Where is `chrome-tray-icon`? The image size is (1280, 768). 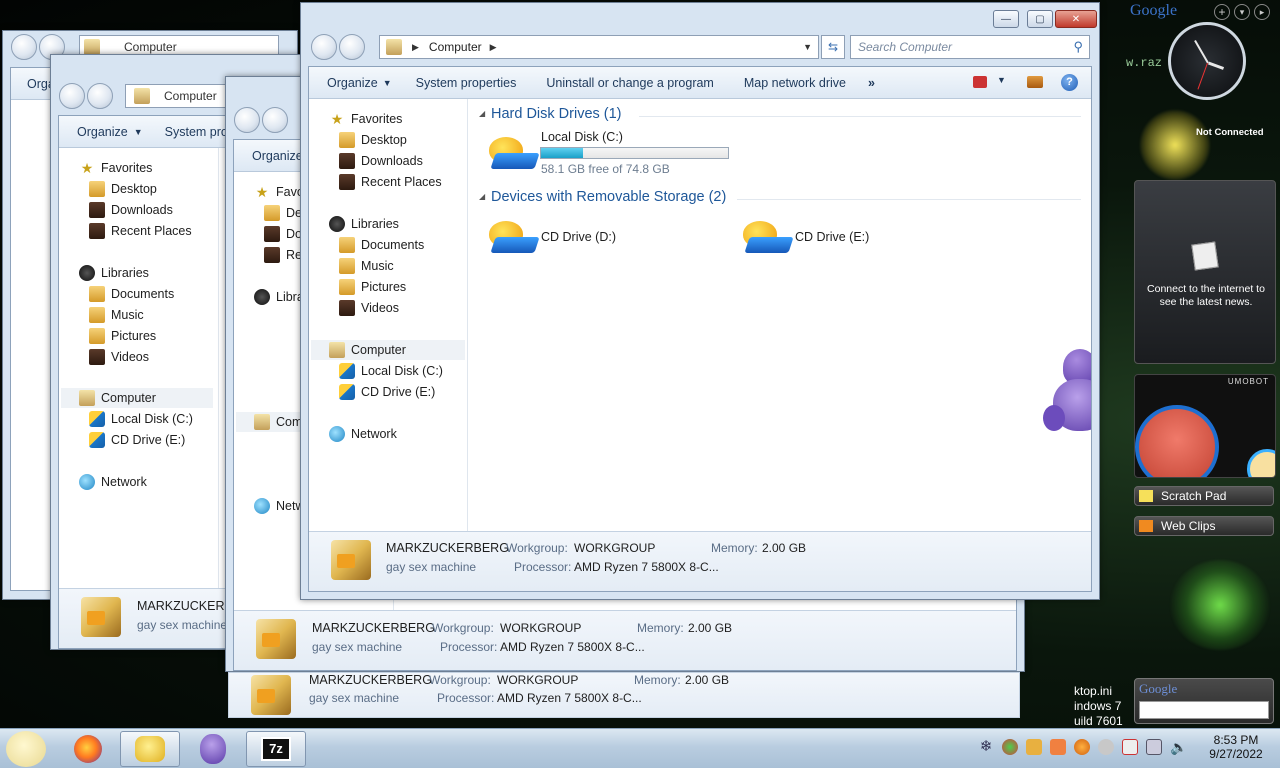 chrome-tray-icon is located at coordinates (1010, 747).